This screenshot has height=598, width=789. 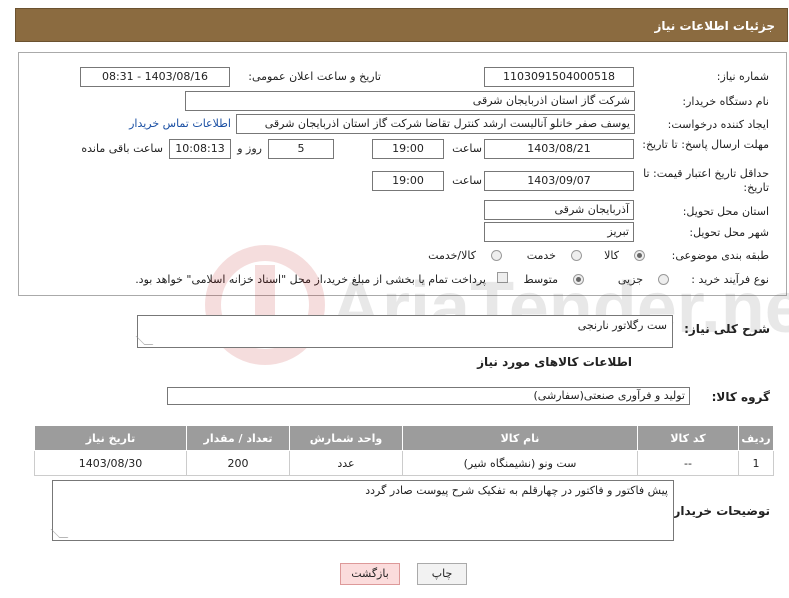 I want to click on col-item-name: نام کالا, so click(x=520, y=438).